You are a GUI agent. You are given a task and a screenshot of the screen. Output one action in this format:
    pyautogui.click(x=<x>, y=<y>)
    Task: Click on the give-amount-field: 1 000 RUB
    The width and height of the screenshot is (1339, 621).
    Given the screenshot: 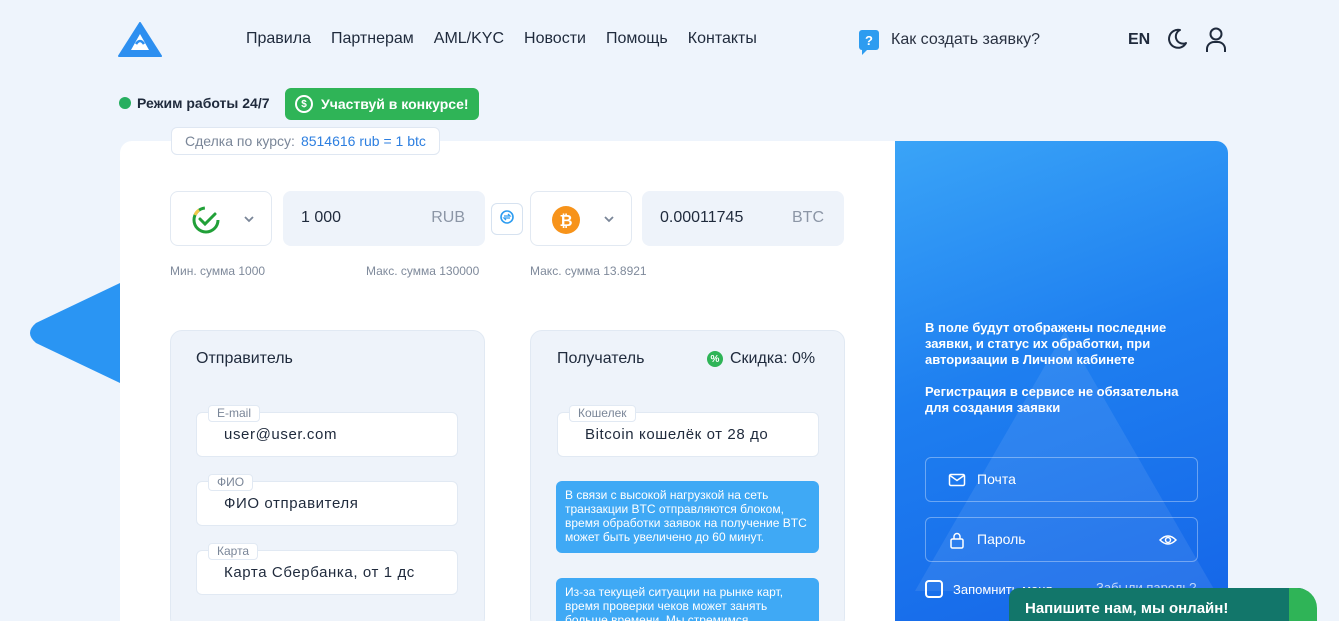 What is the action you would take?
    pyautogui.click(x=384, y=218)
    